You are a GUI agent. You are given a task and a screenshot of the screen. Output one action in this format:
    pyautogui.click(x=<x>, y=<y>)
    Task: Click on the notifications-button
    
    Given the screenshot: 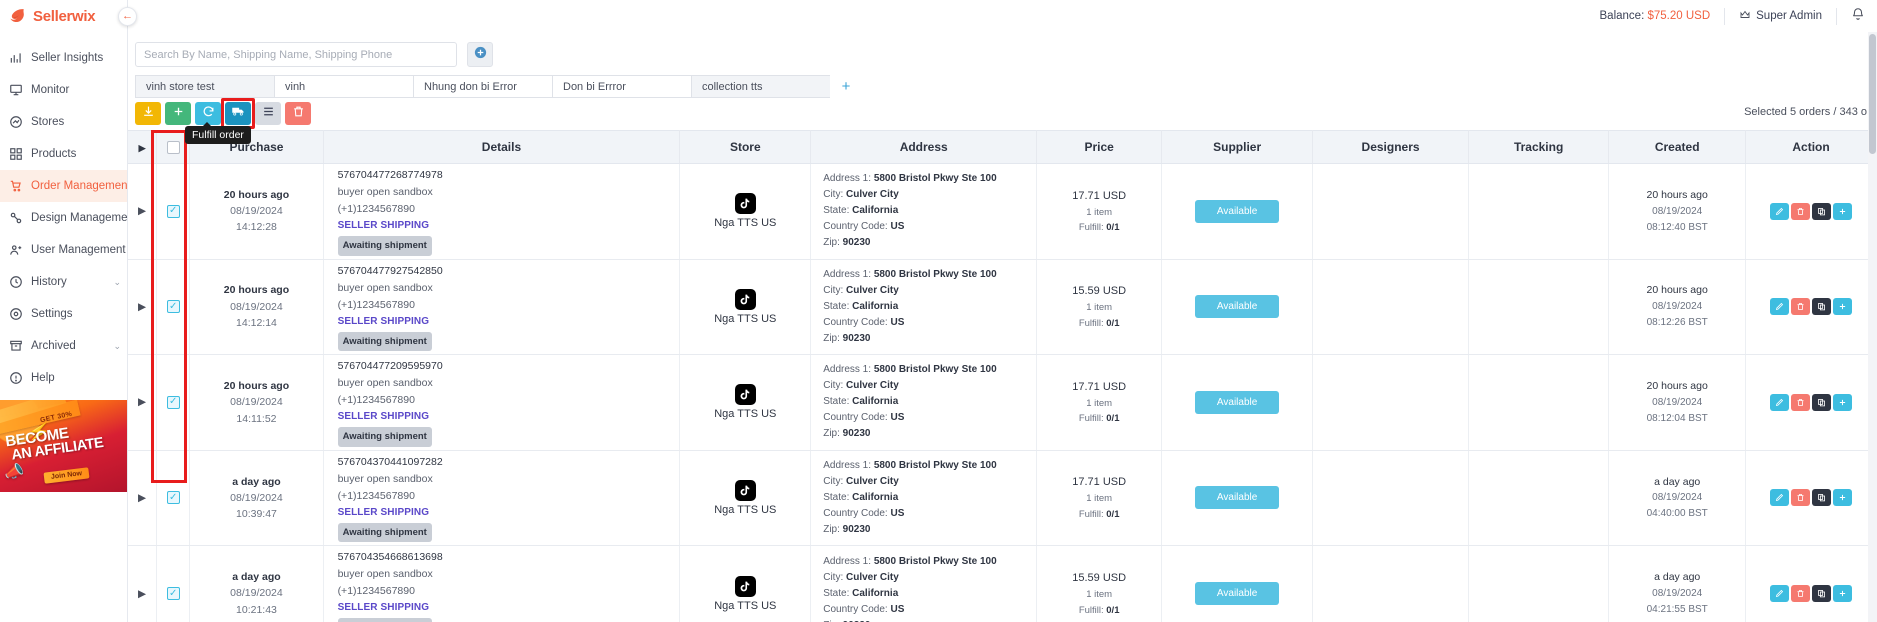 What is the action you would take?
    pyautogui.click(x=1851, y=16)
    